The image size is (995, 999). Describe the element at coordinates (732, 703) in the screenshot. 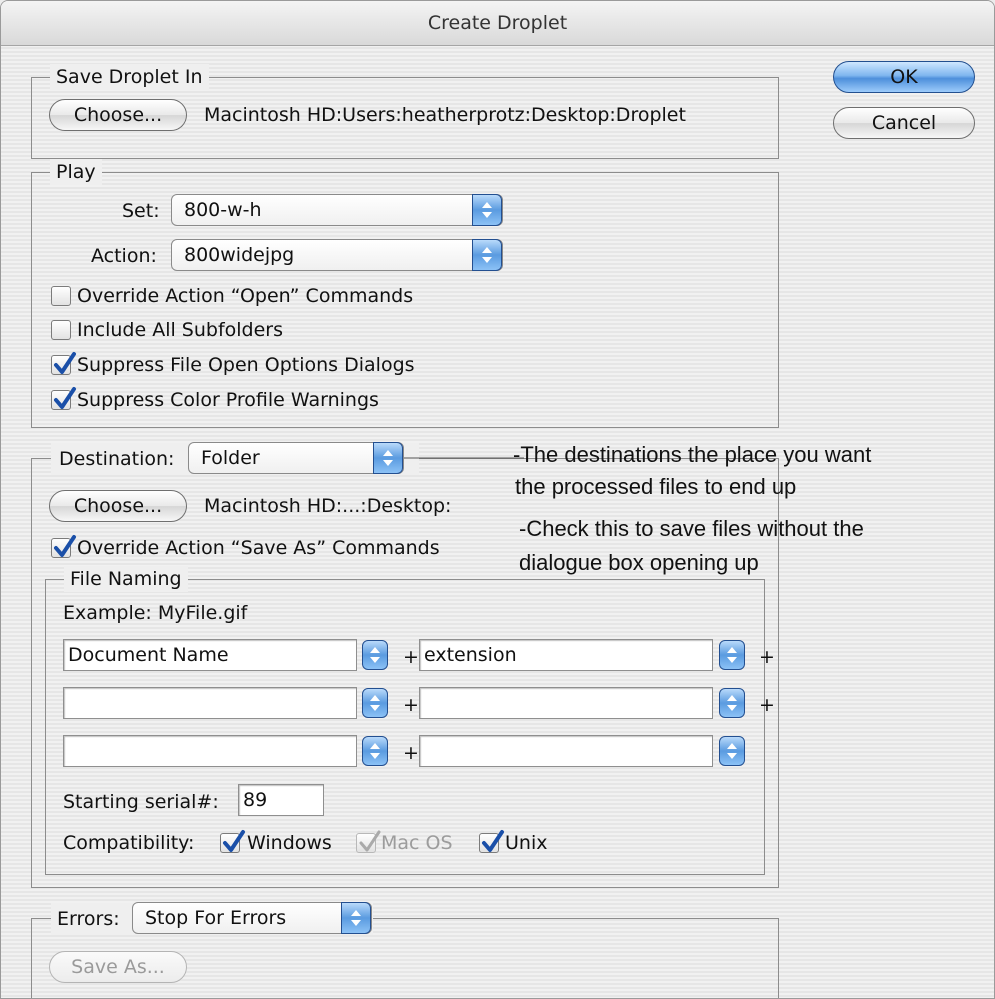

I see `naming-popup-2-right-arrows-icon` at that location.